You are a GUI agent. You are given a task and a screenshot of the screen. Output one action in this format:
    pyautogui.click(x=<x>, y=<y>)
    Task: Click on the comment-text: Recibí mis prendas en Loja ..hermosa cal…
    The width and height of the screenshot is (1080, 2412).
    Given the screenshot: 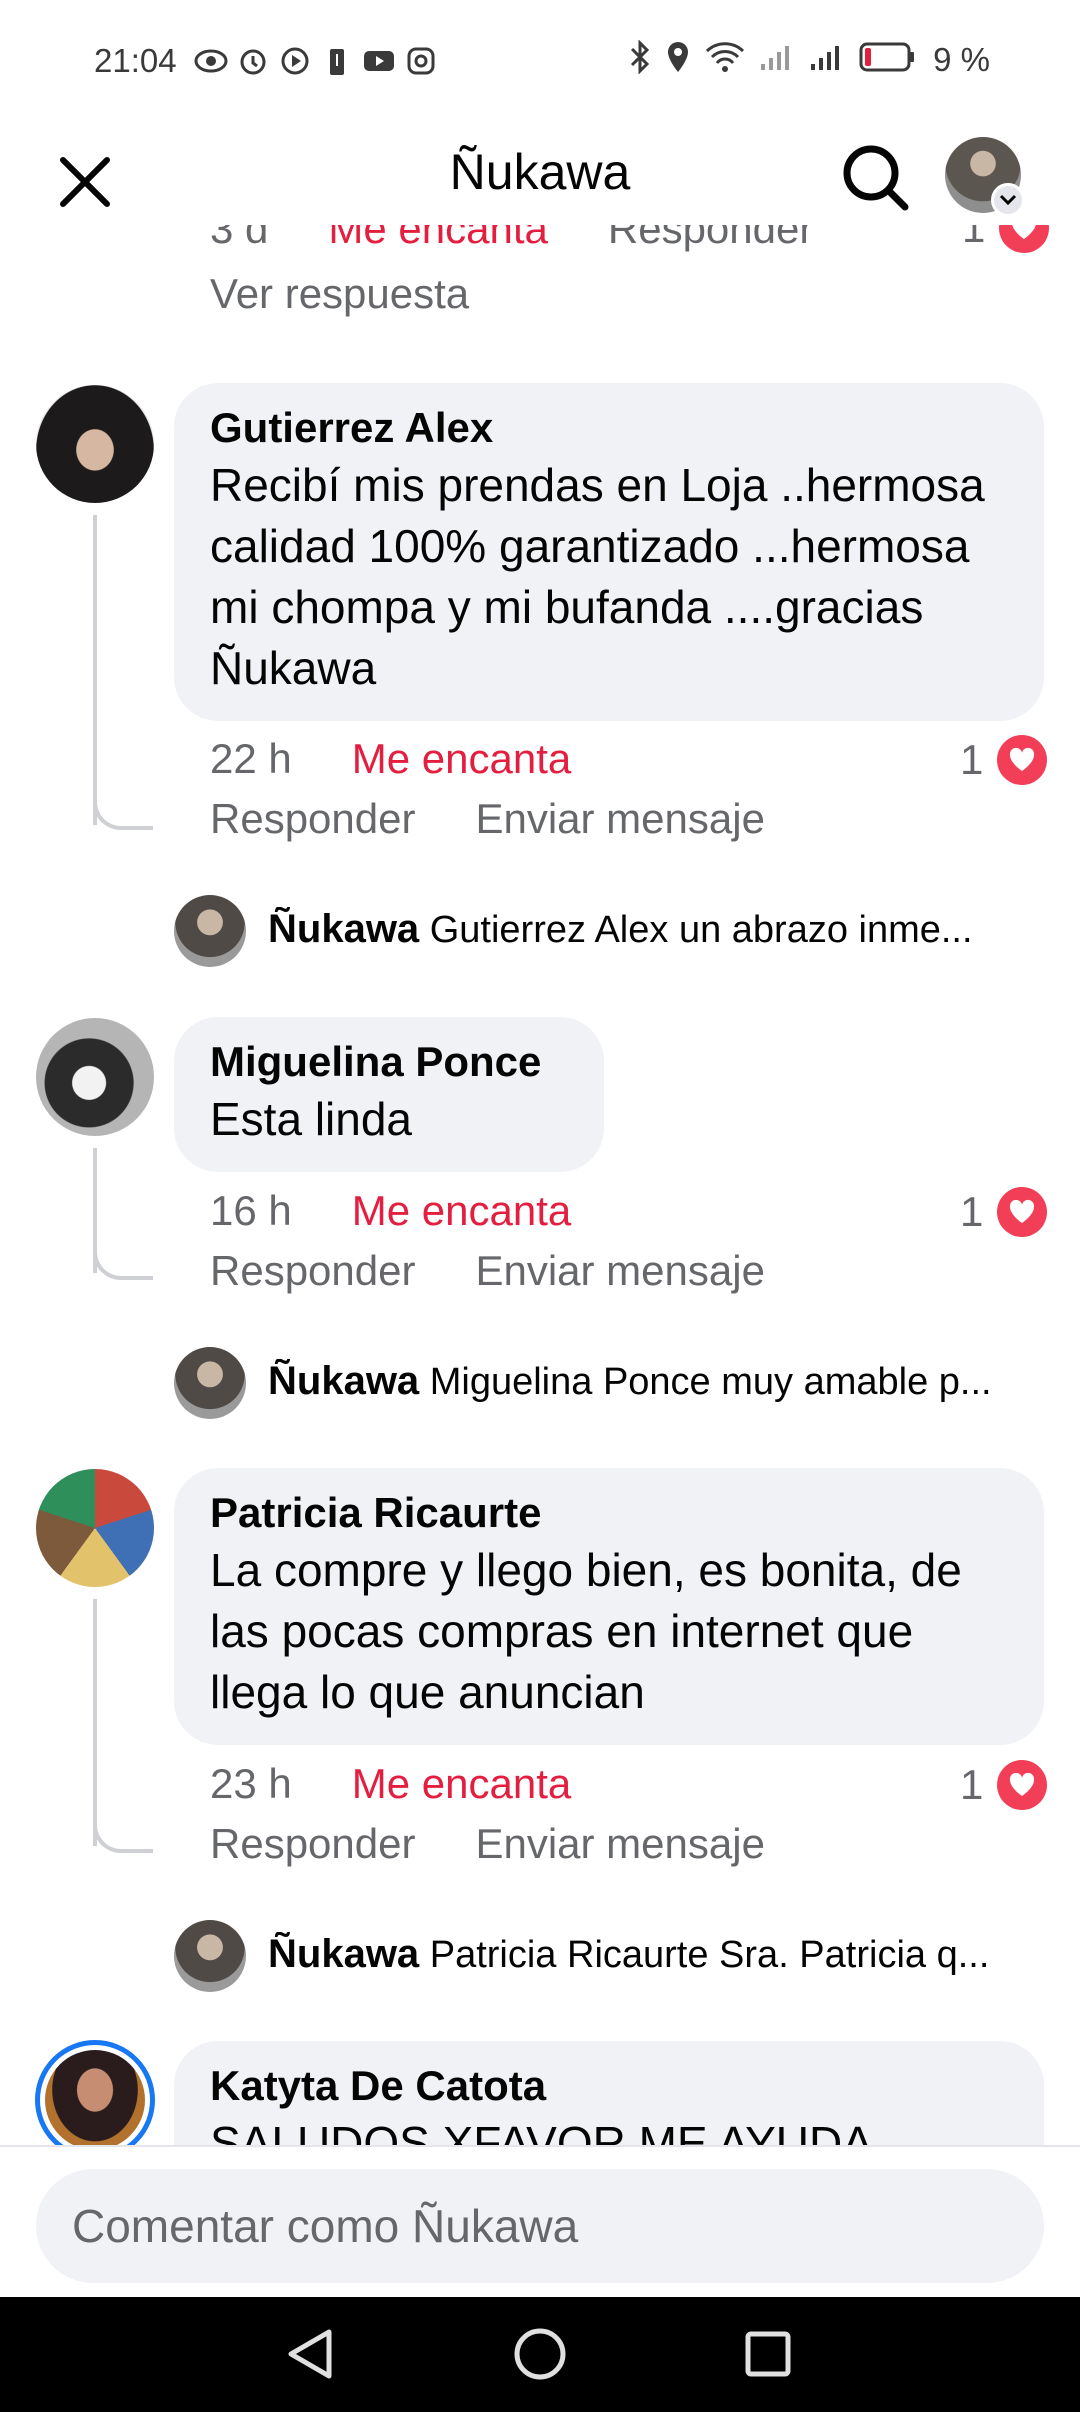 What is the action you would take?
    pyautogui.click(x=597, y=576)
    